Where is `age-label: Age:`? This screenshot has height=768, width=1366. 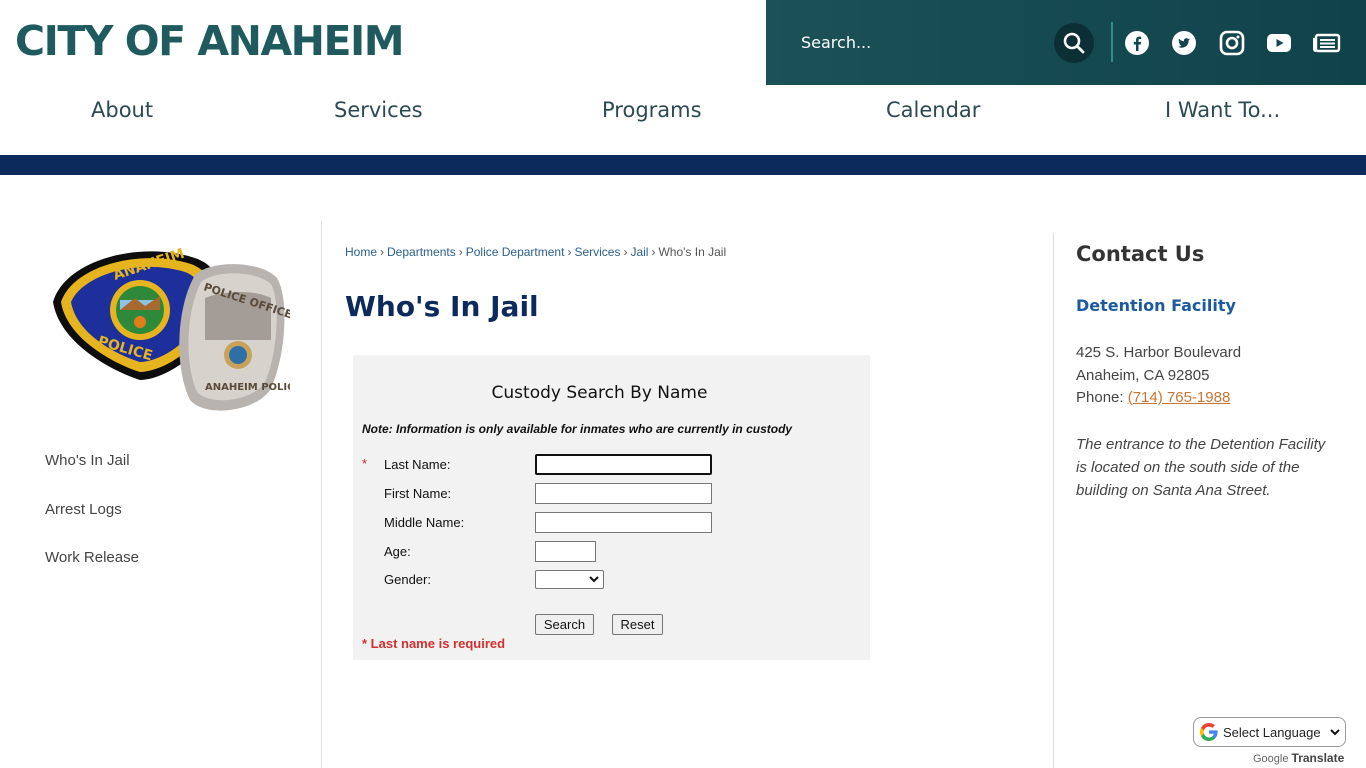
age-label: Age: is located at coordinates (397, 551).